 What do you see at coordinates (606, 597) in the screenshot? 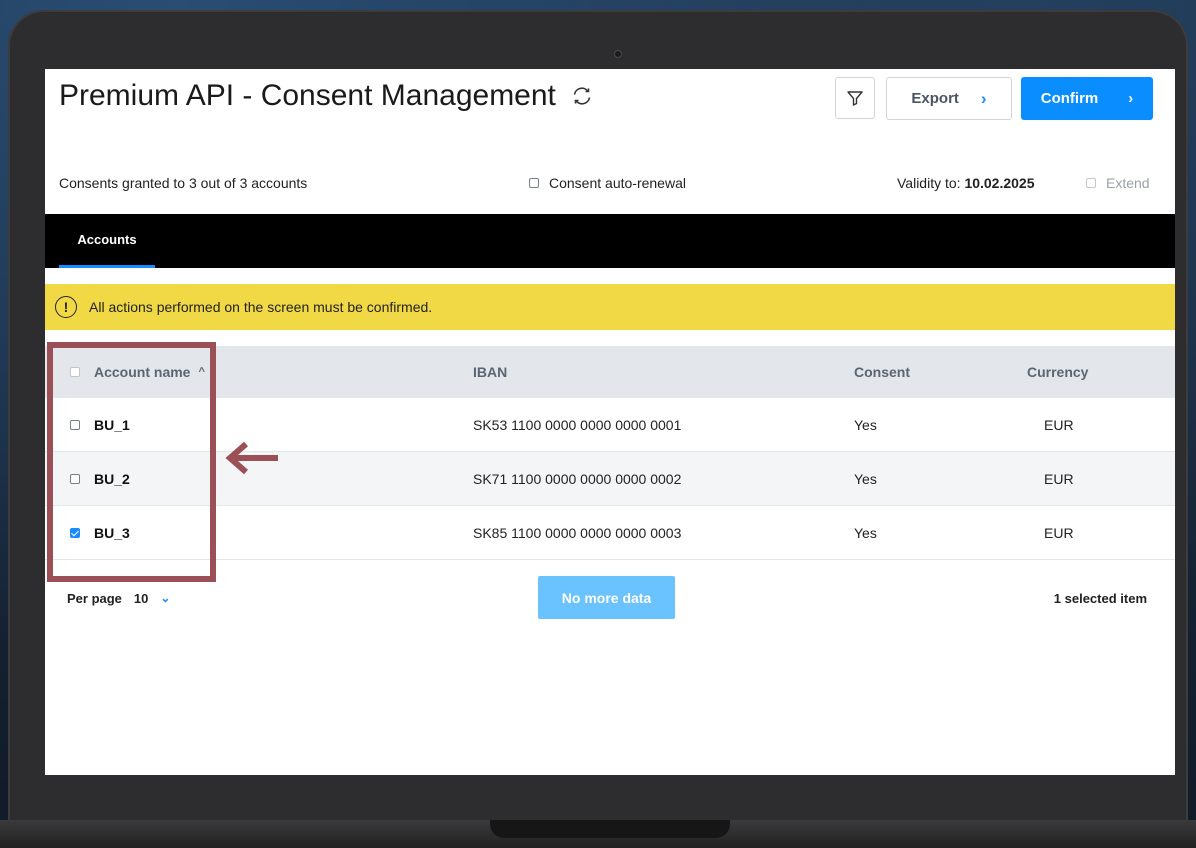
I see `no-more-data-button: No more data` at bounding box center [606, 597].